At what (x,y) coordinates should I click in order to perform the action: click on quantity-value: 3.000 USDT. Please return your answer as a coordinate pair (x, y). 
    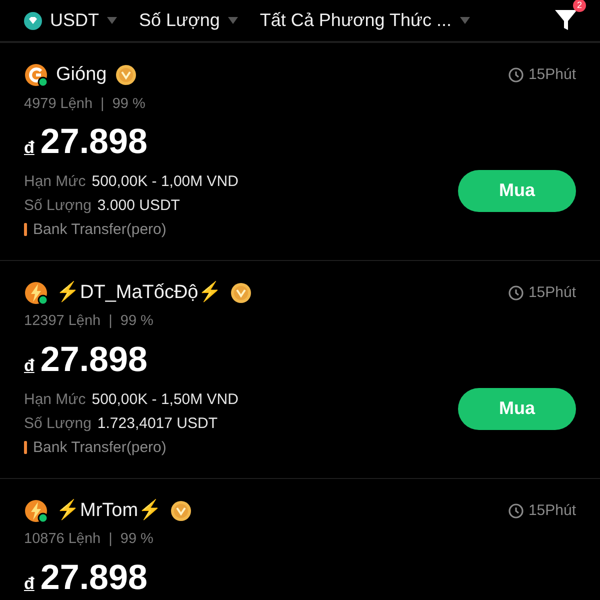
    Looking at the image, I should click on (138, 205).